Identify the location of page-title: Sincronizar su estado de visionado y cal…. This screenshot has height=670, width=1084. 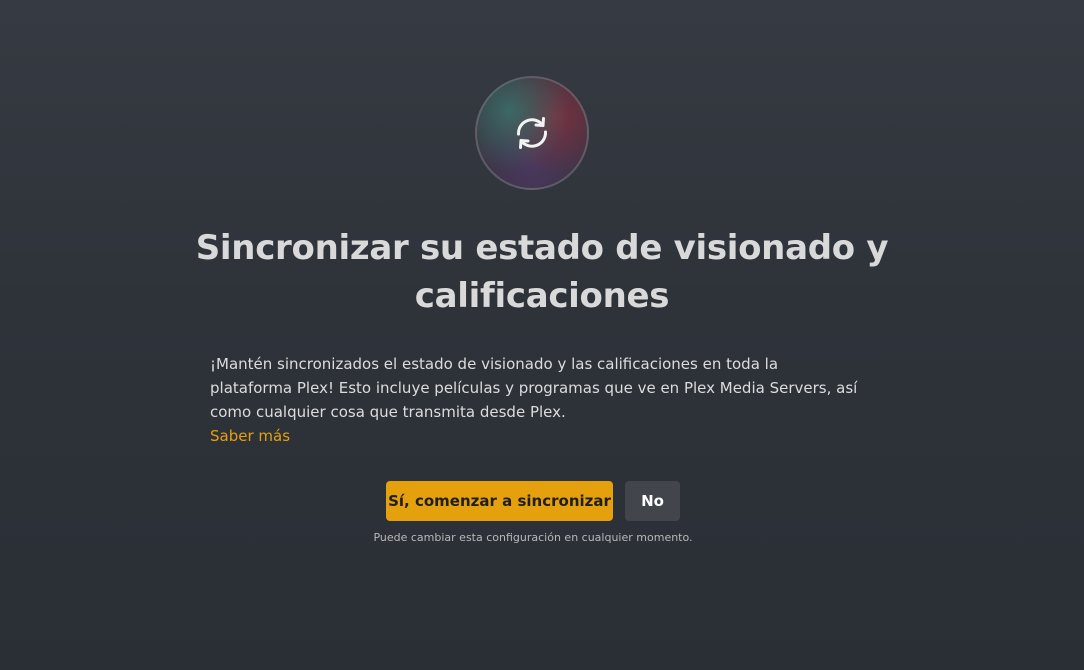
(542, 272).